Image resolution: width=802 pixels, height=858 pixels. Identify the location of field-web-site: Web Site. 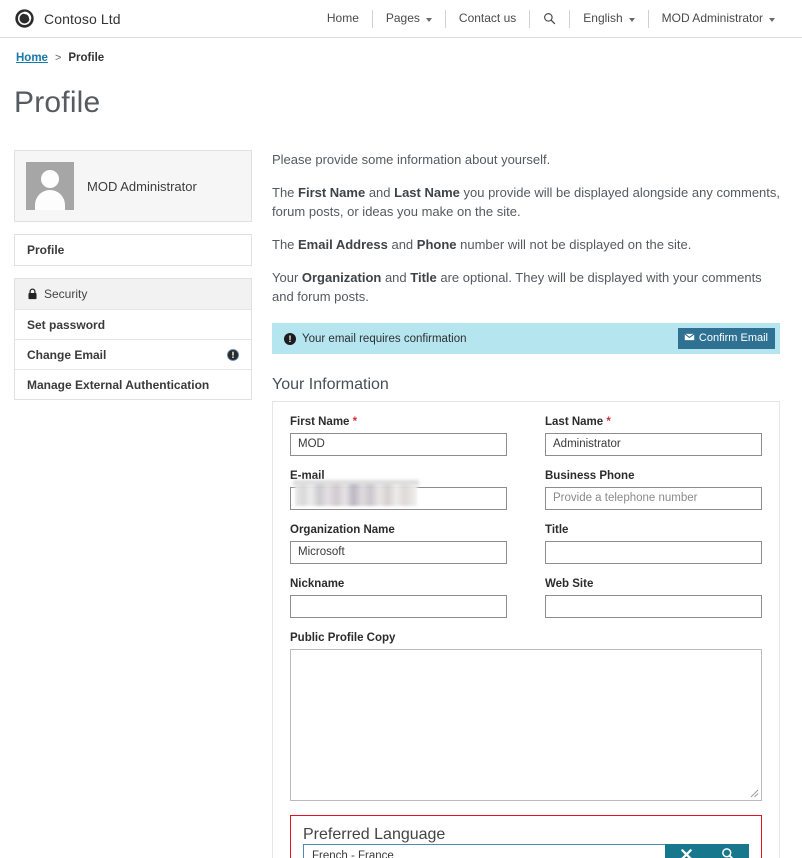
(653, 598).